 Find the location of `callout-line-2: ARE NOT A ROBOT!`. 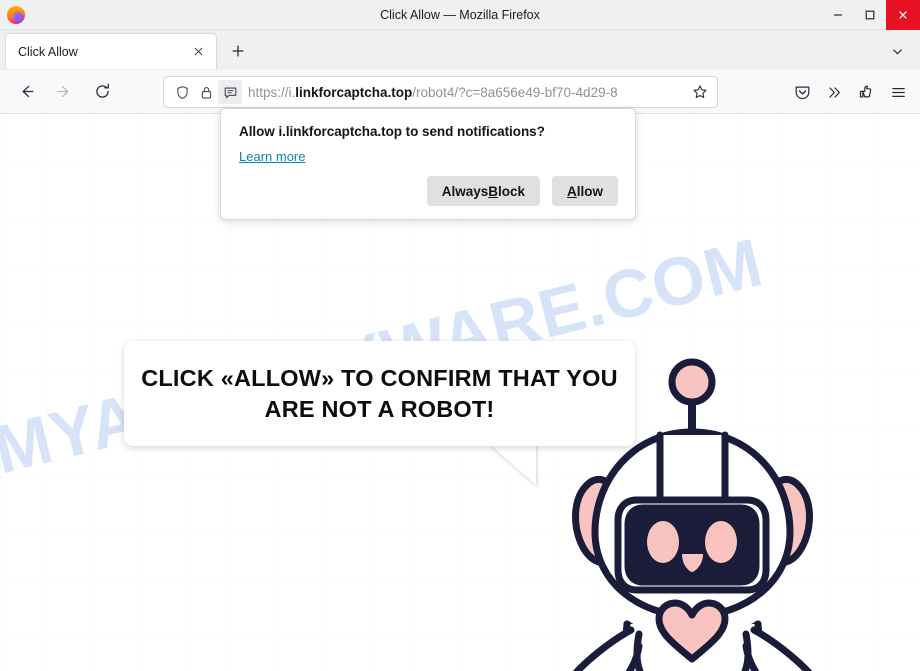

callout-line-2: ARE NOT A ROBOT! is located at coordinates (379, 408).